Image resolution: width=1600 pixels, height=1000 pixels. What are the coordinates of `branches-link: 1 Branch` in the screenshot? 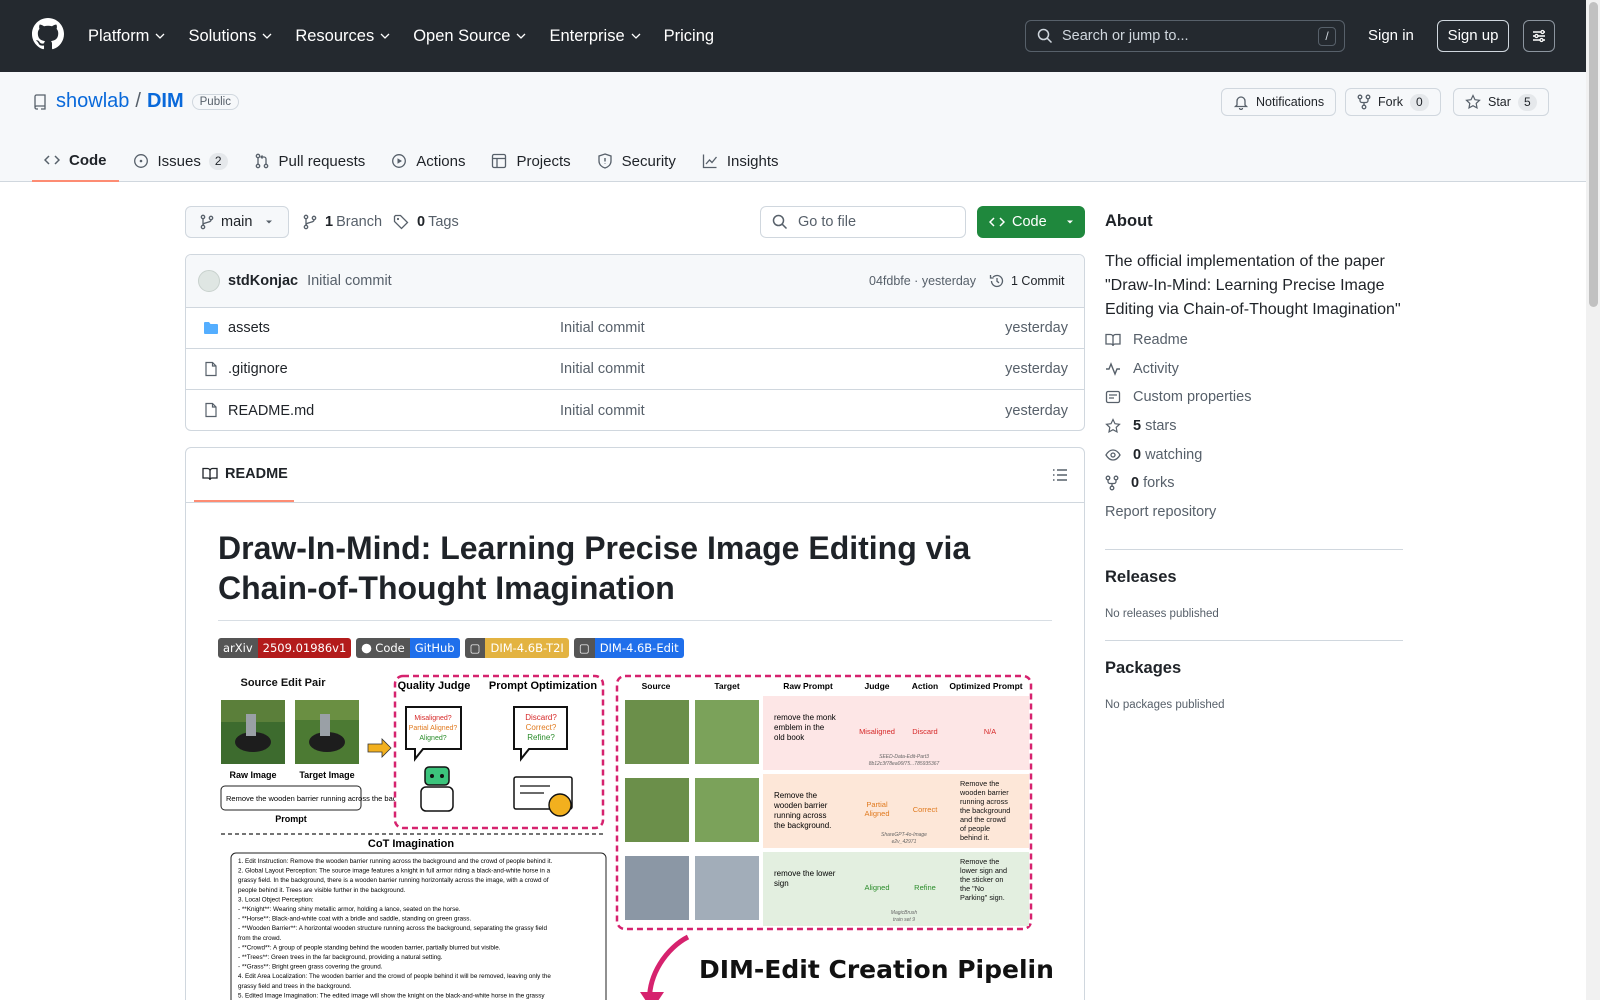 It's located at (342, 222).